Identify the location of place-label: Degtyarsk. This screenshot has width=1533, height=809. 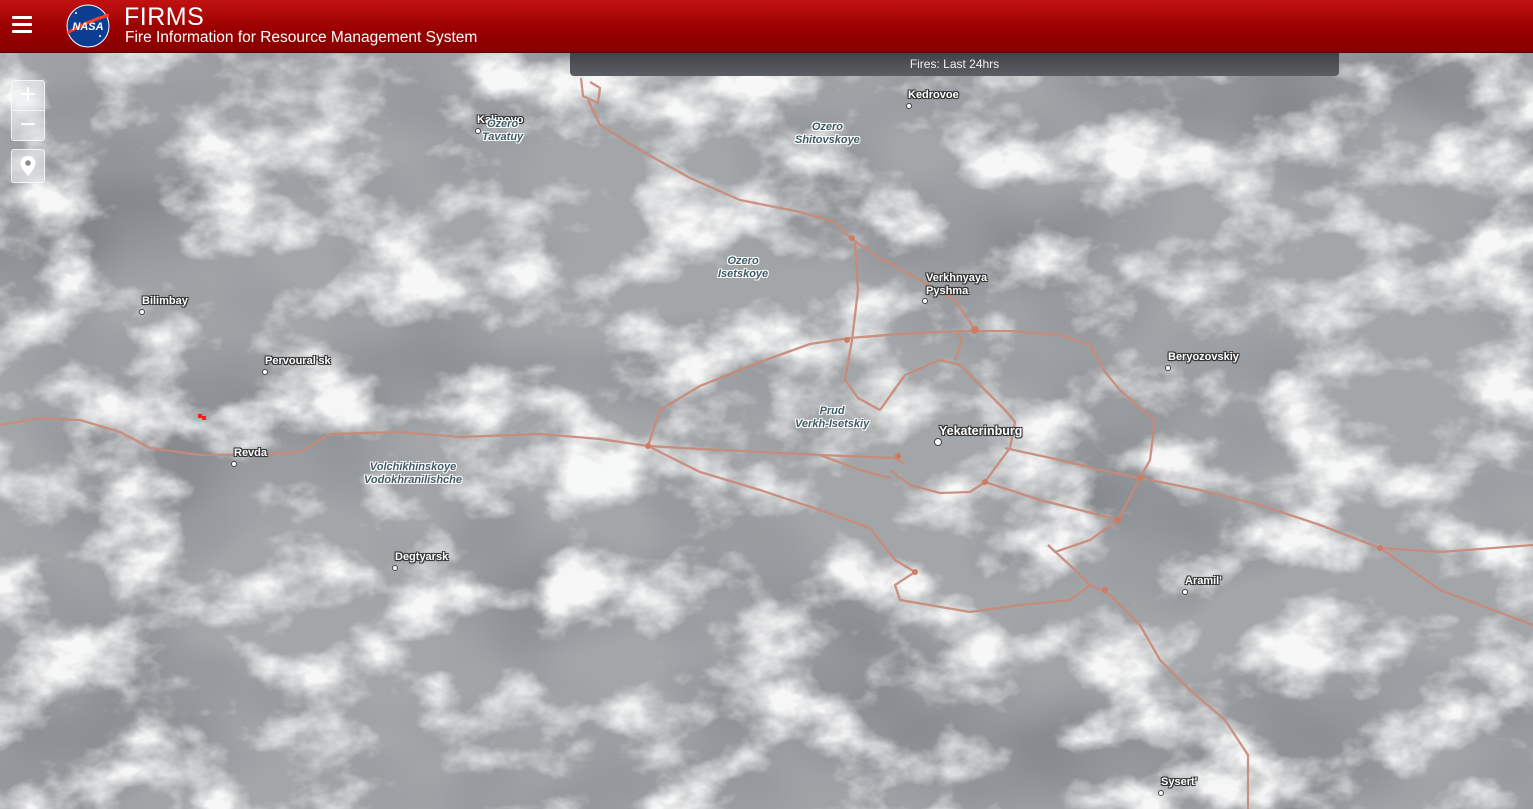
(422, 557).